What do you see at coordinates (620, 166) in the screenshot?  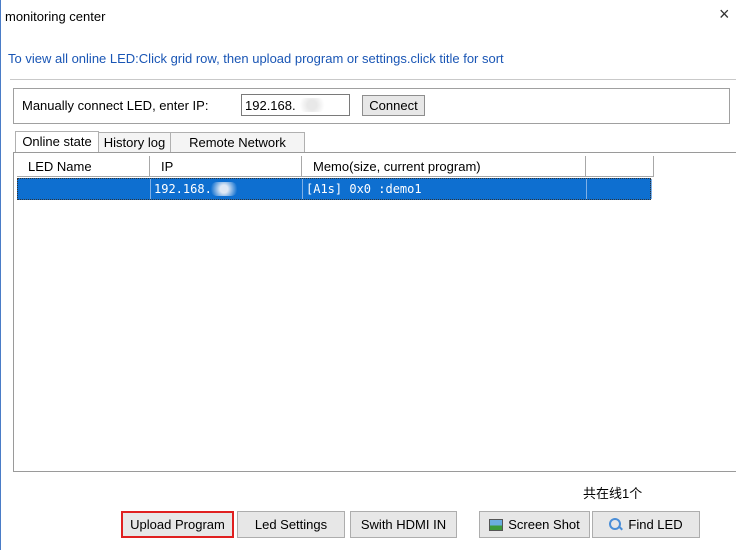 I see `column-header-extra` at bounding box center [620, 166].